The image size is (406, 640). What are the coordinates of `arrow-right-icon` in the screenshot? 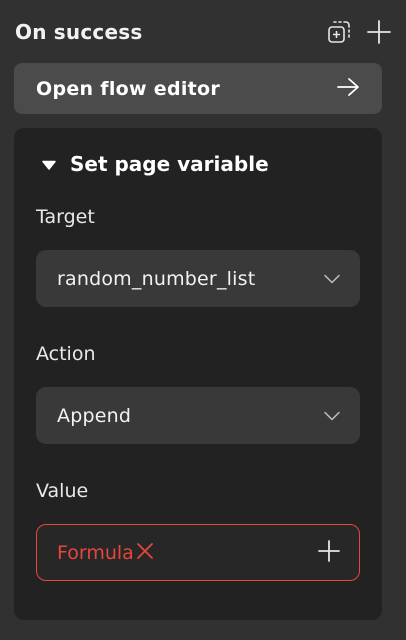 It's located at (348, 89).